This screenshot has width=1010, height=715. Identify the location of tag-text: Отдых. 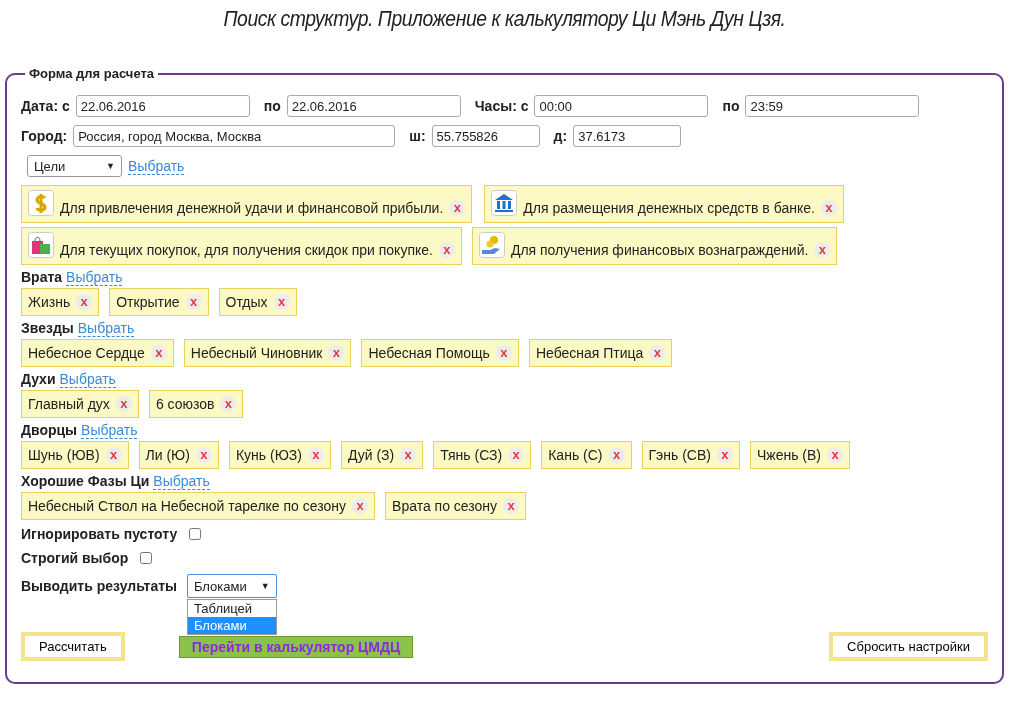
(246, 302).